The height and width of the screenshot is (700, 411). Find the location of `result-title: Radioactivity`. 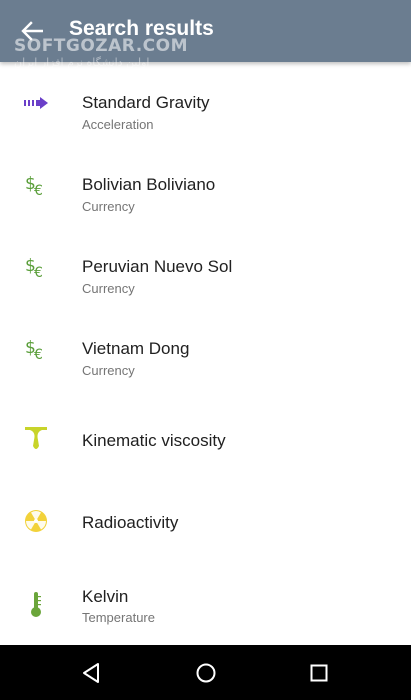

result-title: Radioactivity is located at coordinates (130, 522).